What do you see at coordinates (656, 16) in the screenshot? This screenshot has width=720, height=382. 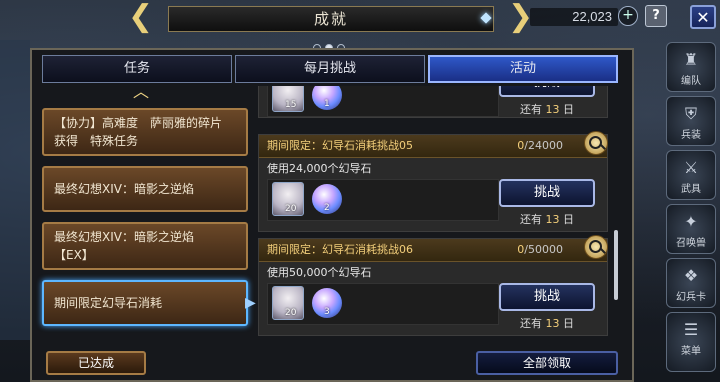 I see `help-button: ?` at bounding box center [656, 16].